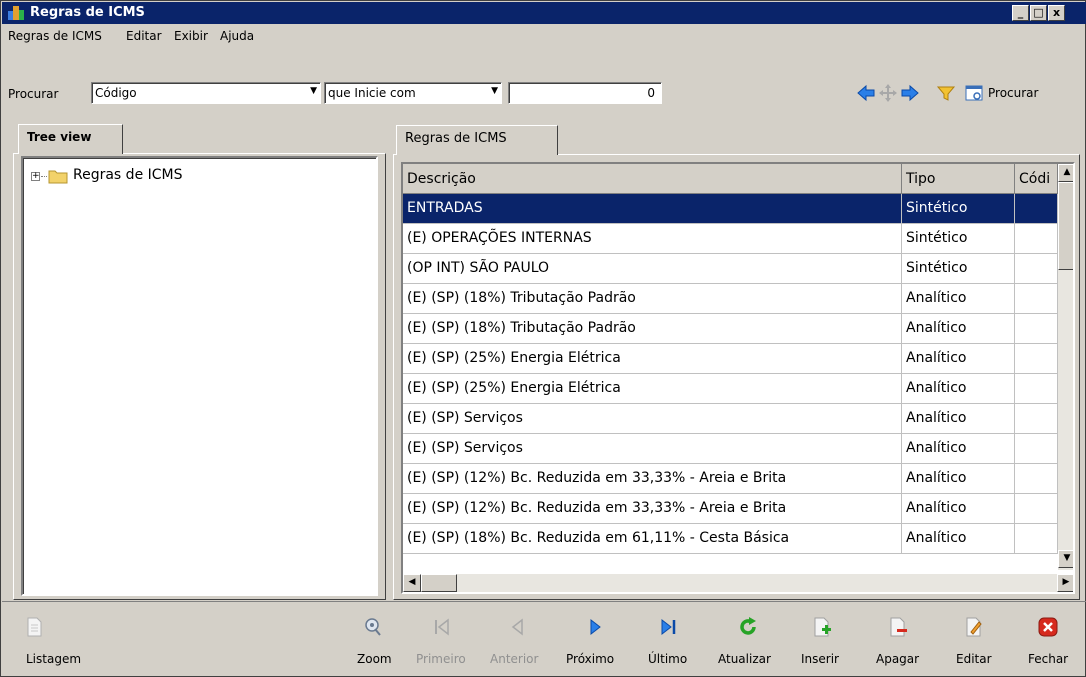  I want to click on search-value-text: 0, so click(651, 93).